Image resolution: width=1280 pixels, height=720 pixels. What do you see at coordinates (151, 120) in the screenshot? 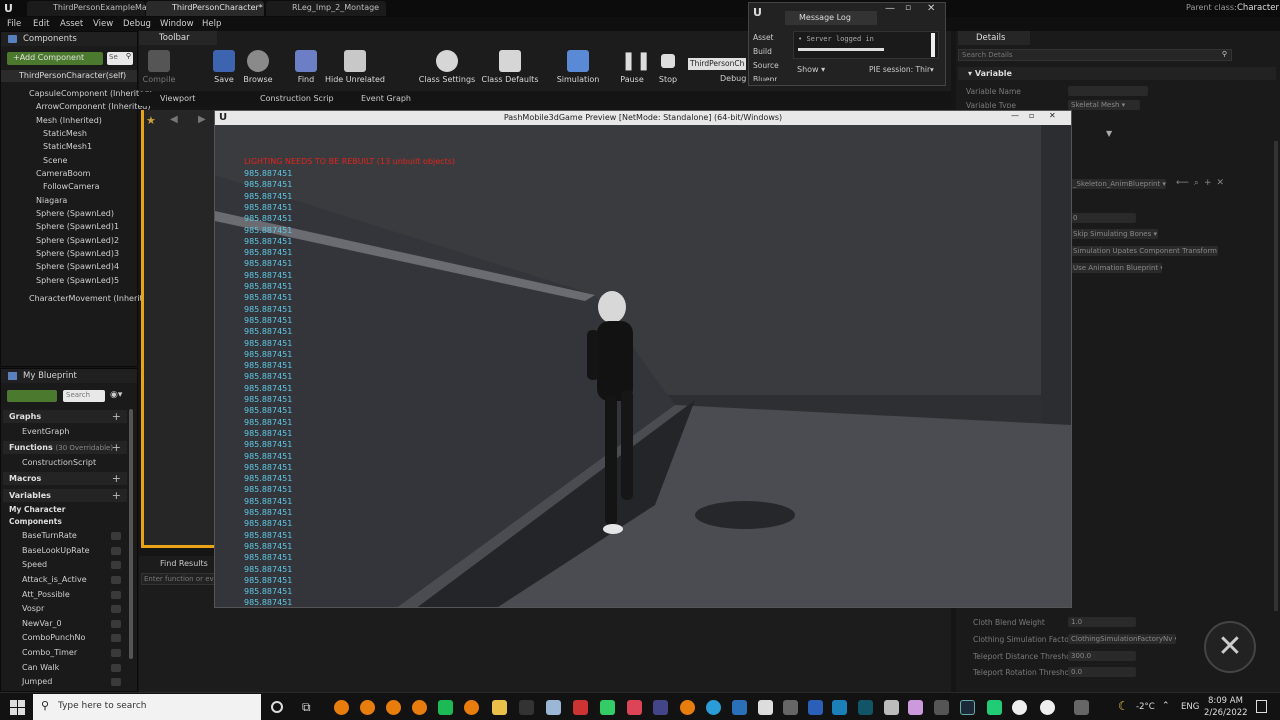
I see `star-icon: ★` at bounding box center [151, 120].